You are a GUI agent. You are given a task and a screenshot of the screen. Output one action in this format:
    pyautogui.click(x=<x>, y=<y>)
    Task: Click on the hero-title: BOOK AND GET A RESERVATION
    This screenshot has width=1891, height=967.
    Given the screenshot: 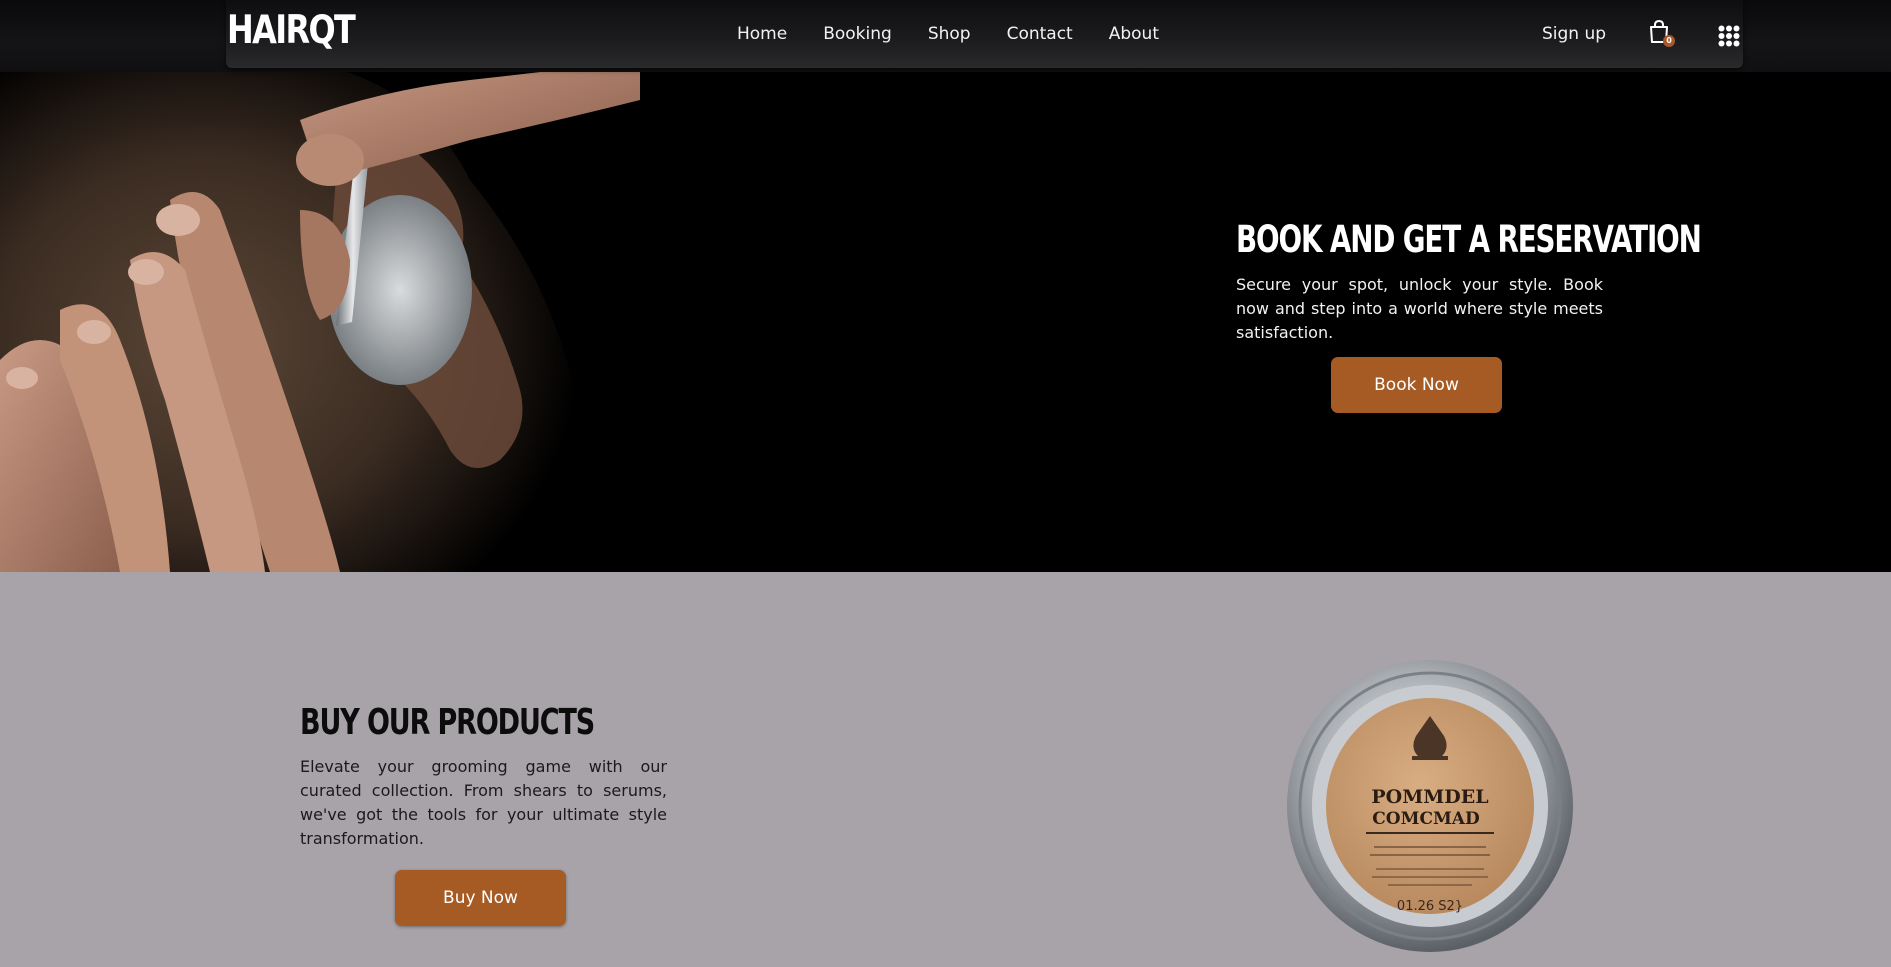 What is the action you would take?
    pyautogui.click(x=1469, y=239)
    